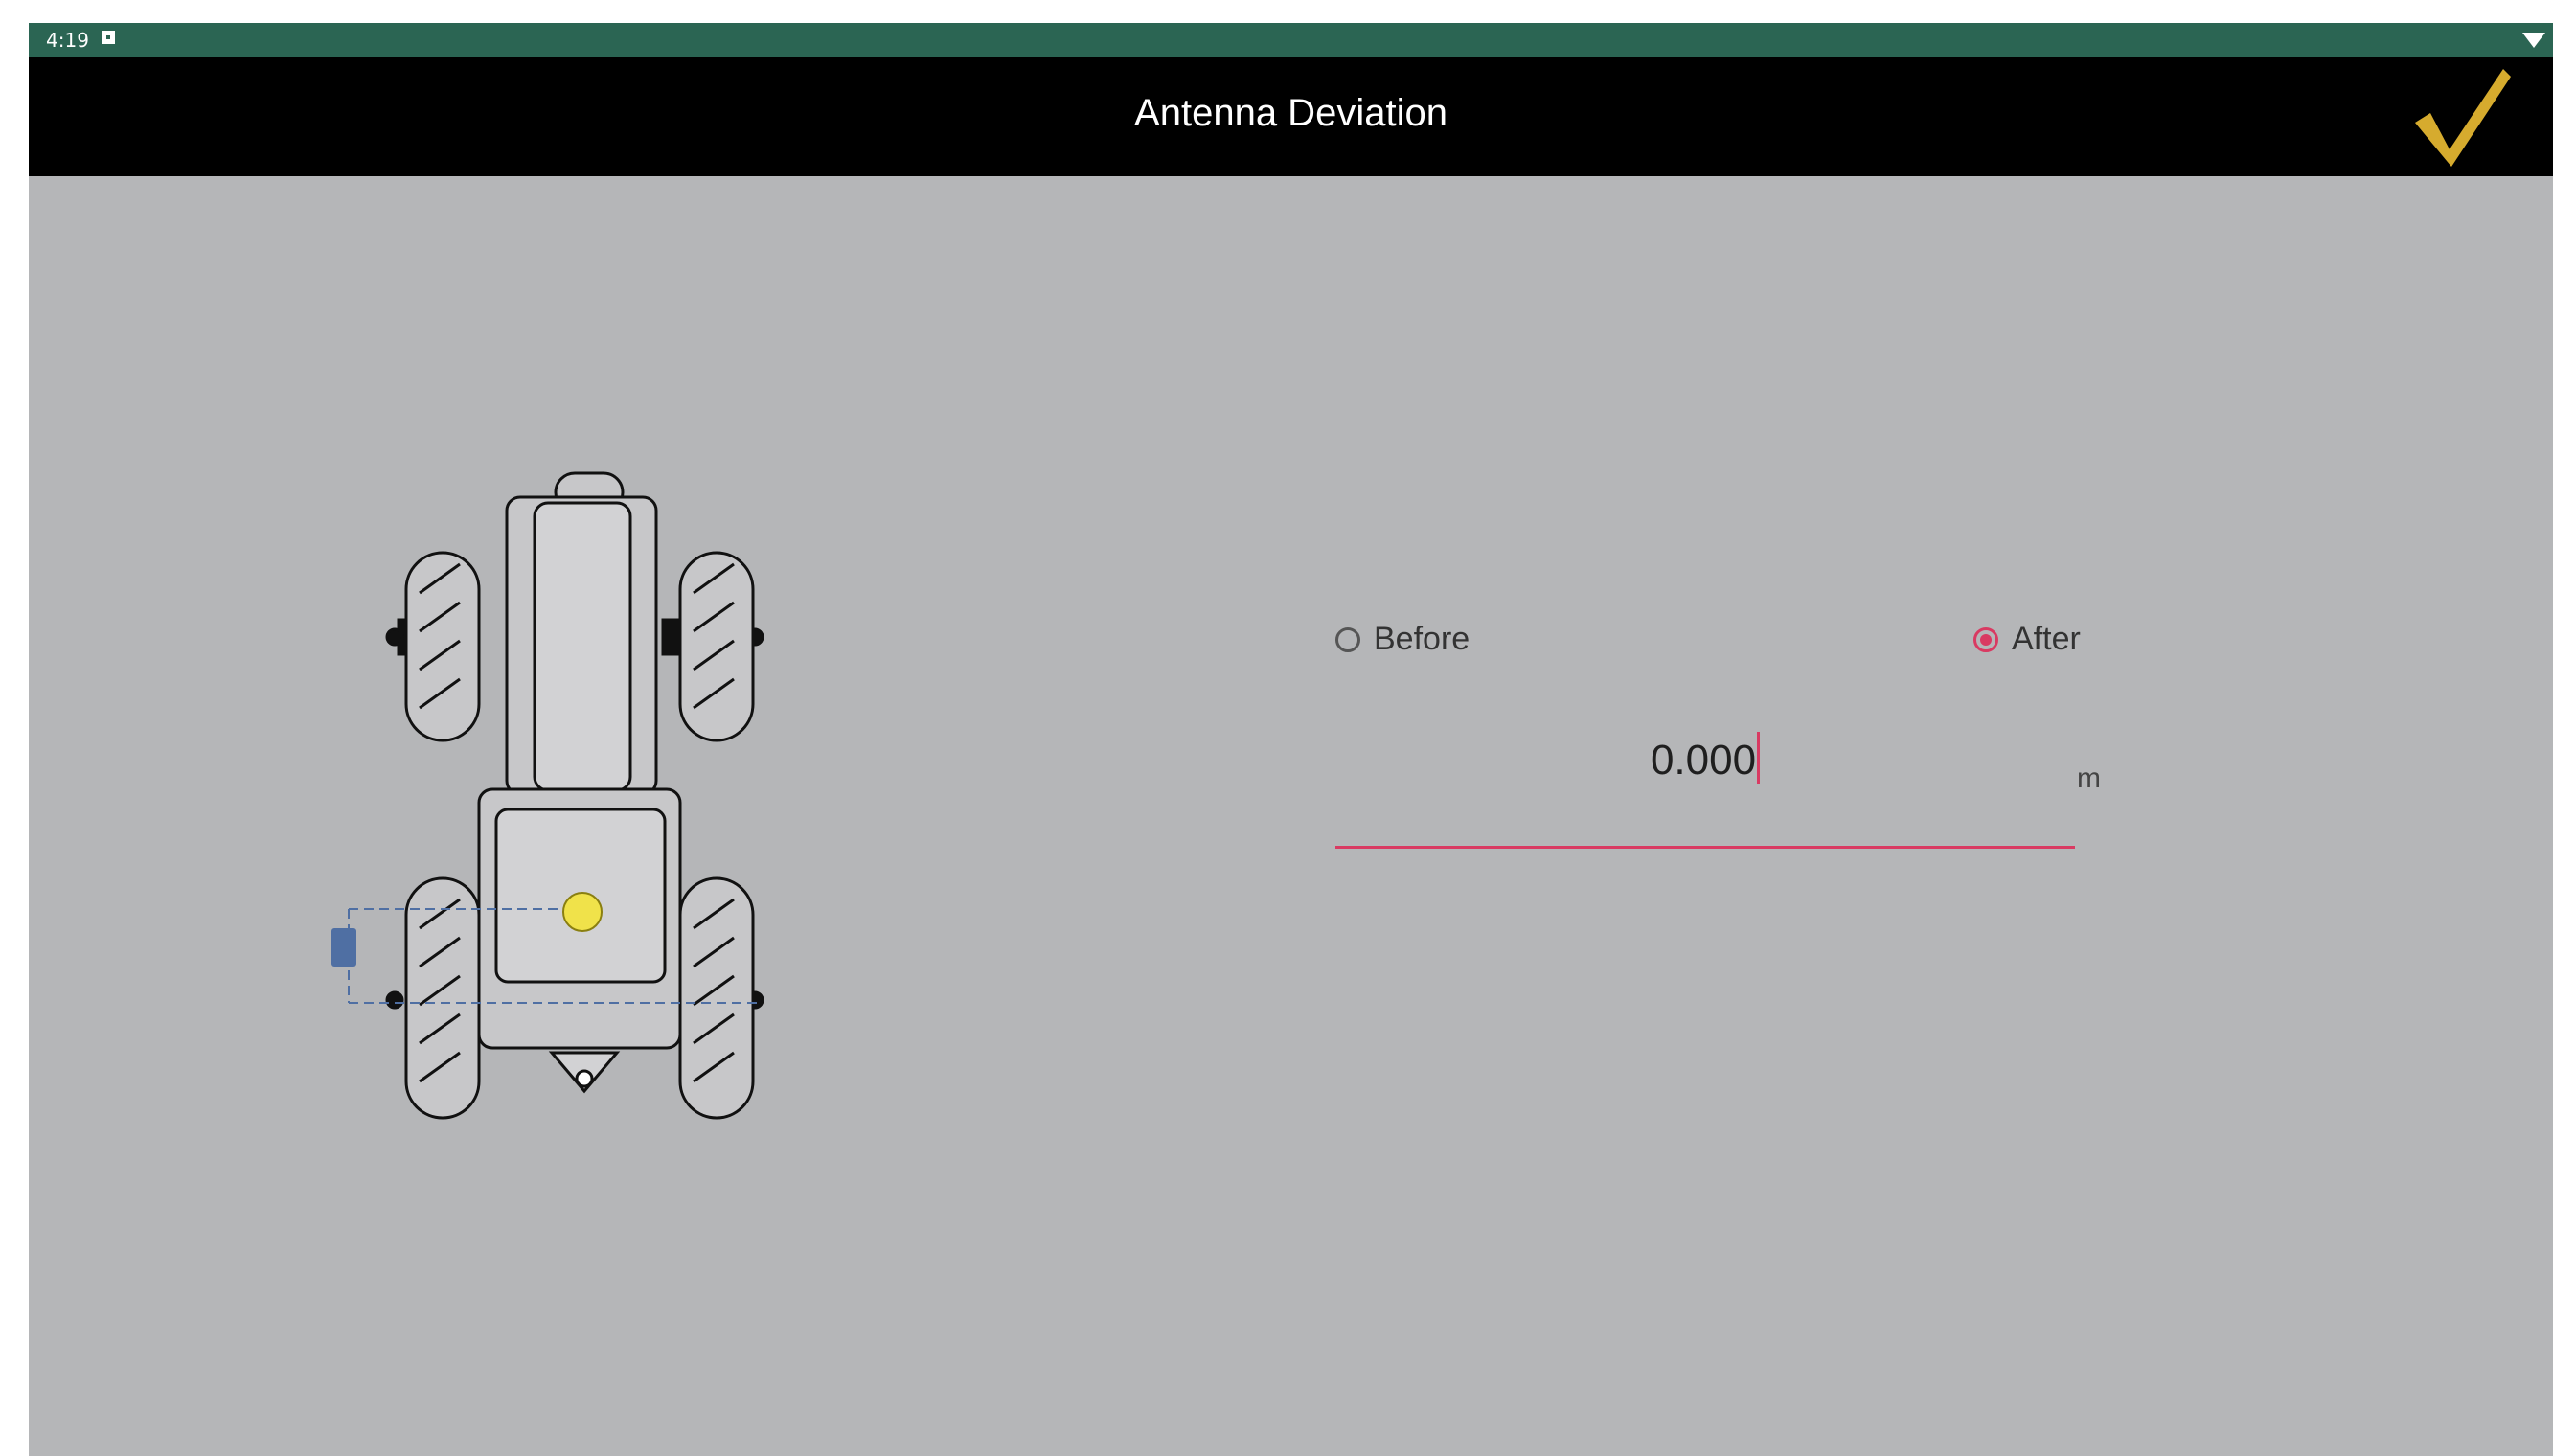  What do you see at coordinates (67, 40) in the screenshot?
I see `status-time: 4:19` at bounding box center [67, 40].